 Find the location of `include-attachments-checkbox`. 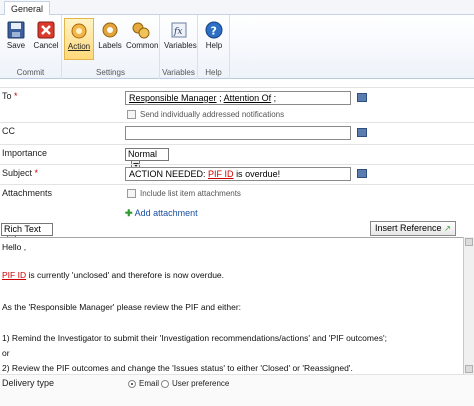

include-attachments-checkbox is located at coordinates (131, 193).